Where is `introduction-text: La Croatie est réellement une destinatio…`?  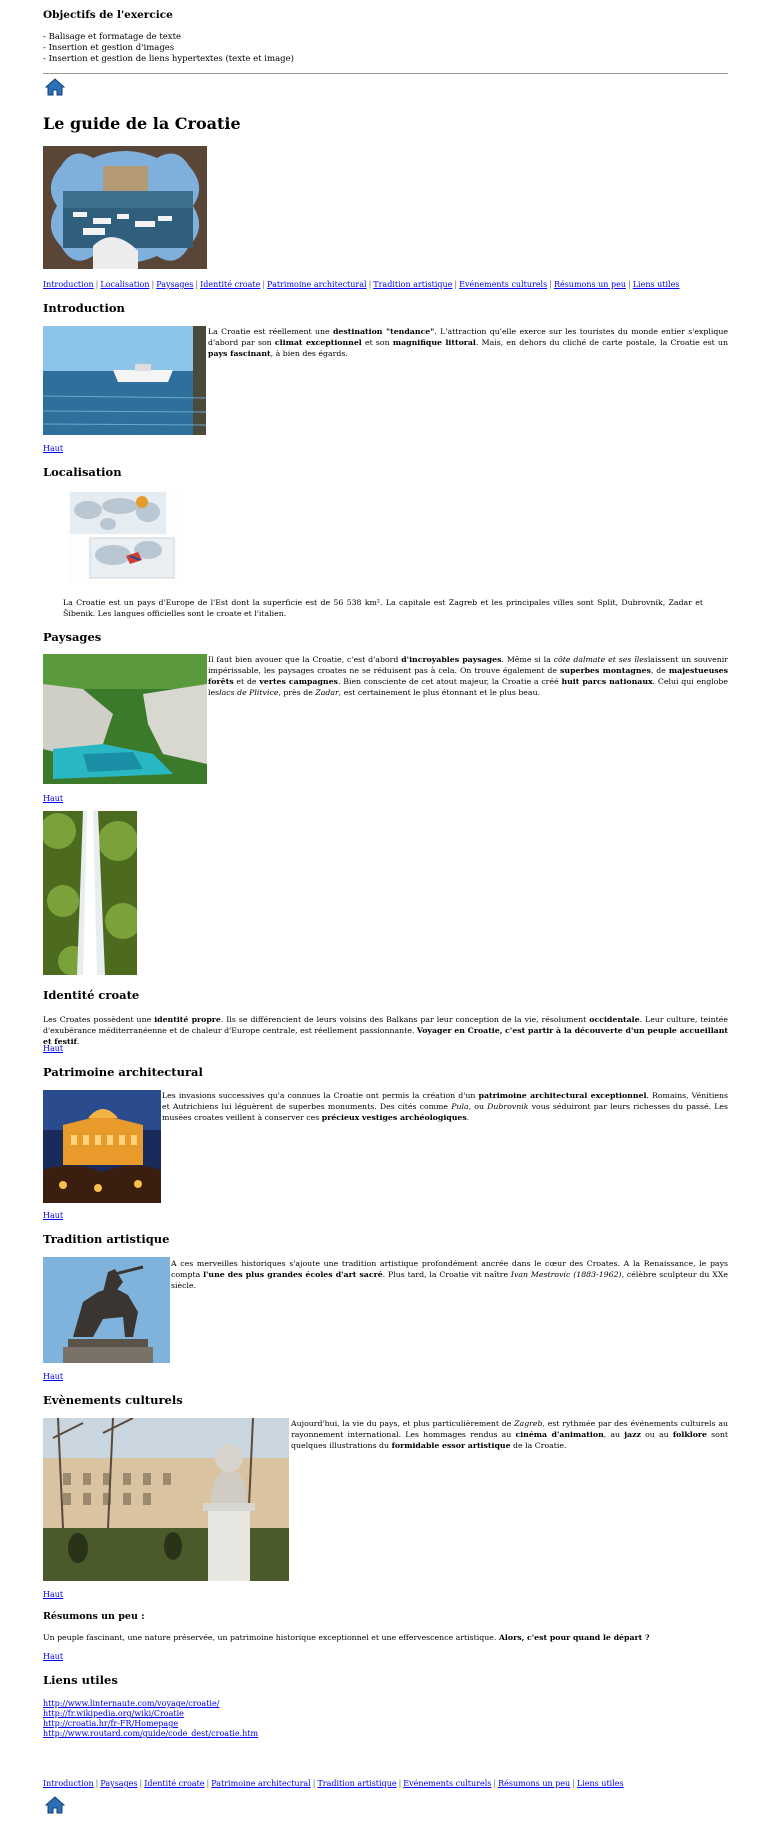 introduction-text: La Croatie est réellement une destinatio… is located at coordinates (468, 342).